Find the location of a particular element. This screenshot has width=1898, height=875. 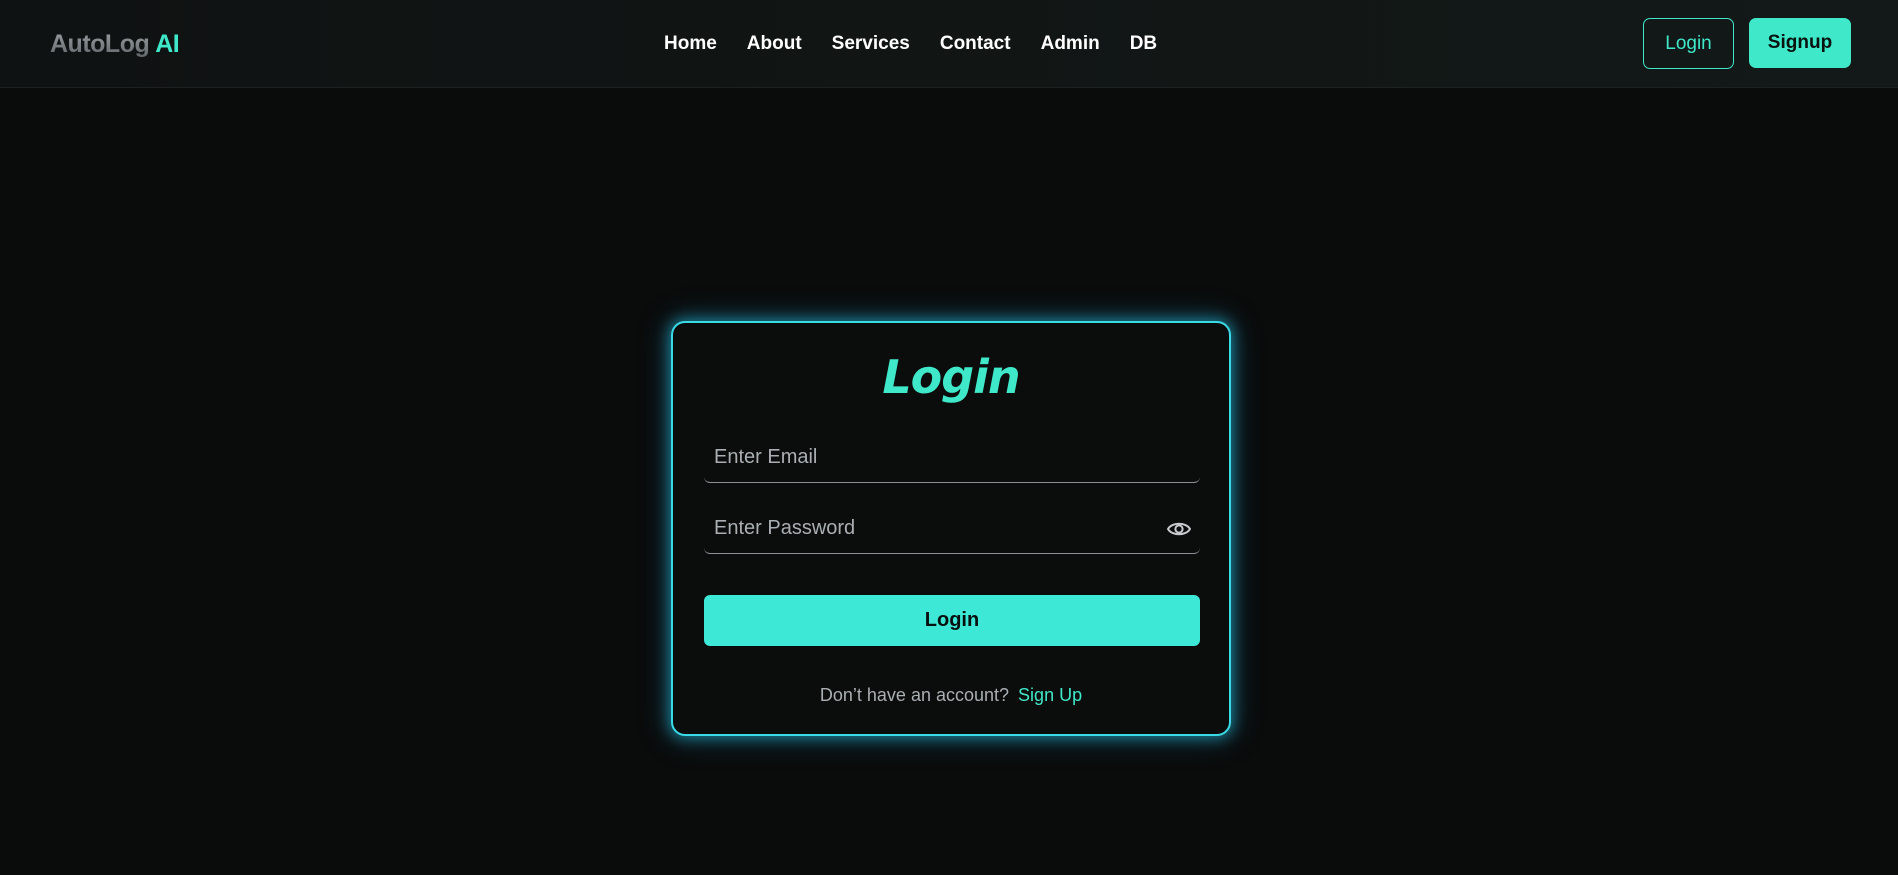

brand-logo: AutoLog AI is located at coordinates (115, 44).